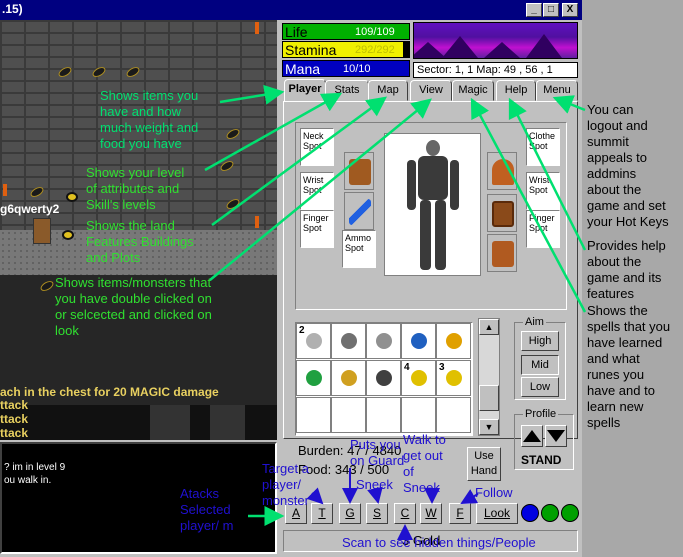 The height and width of the screenshot is (557, 683). I want to click on clothe-slot: Clothe Spot, so click(543, 147).